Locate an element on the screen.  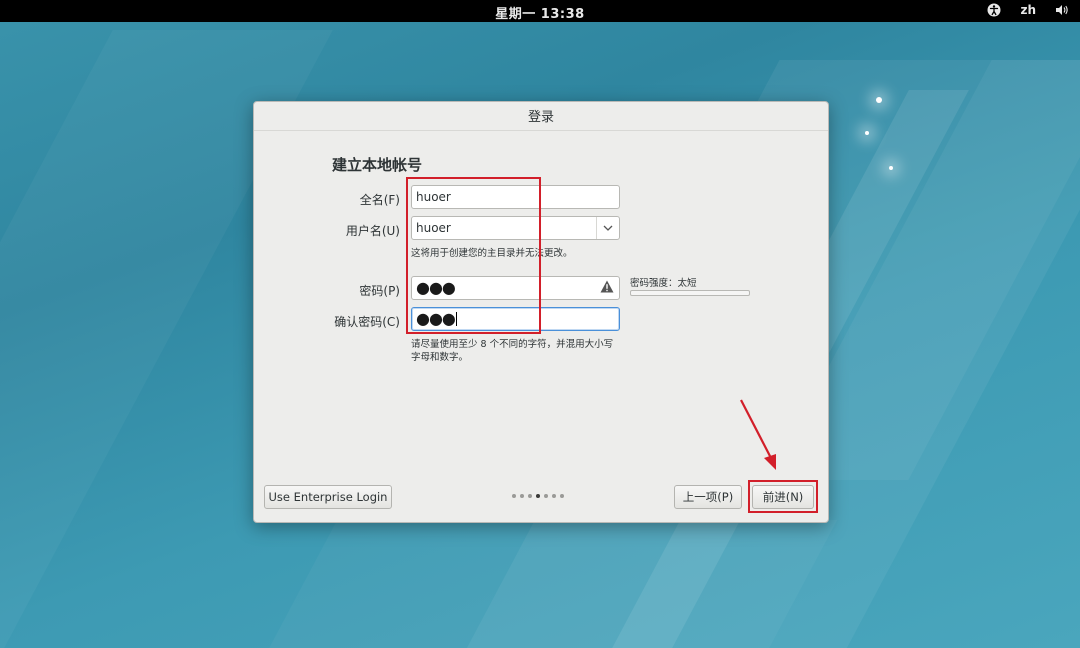
username-combo: huoer is located at coordinates (515, 228).